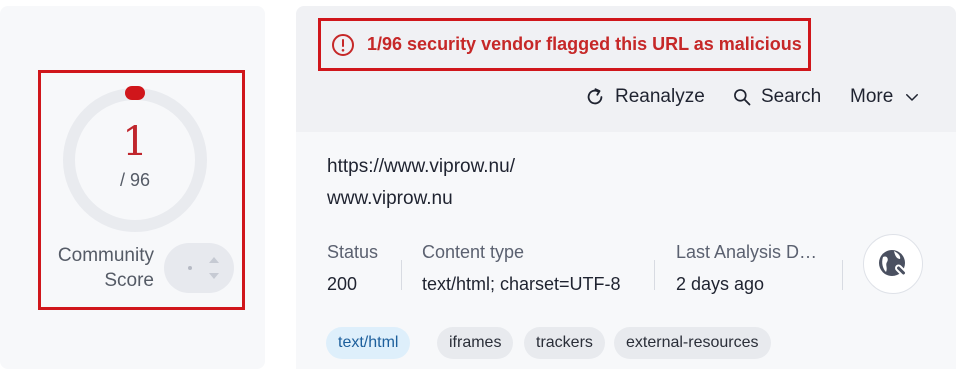  I want to click on vote-arrows-icon, so click(214, 268).